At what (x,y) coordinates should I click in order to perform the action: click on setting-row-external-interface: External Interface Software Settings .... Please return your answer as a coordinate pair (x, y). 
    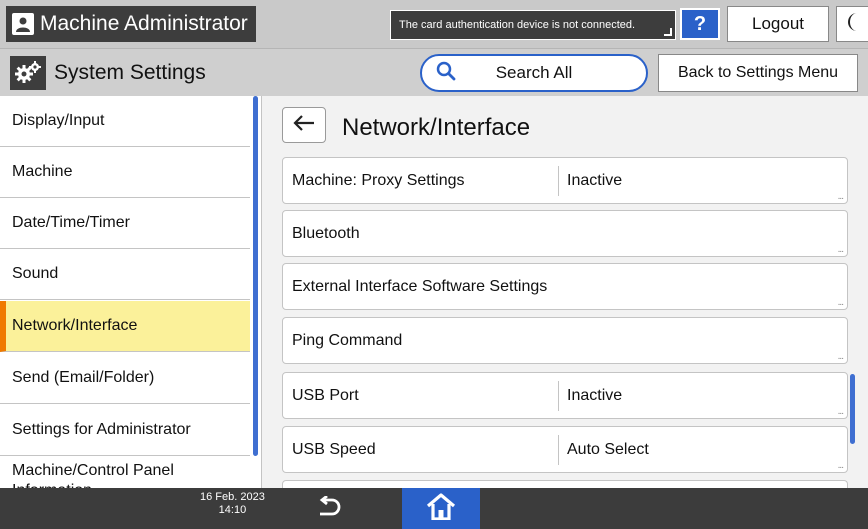
    Looking at the image, I should click on (565, 286).